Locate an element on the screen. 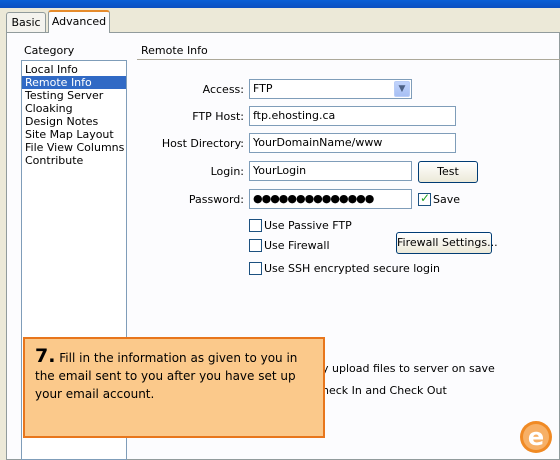 This screenshot has height=460, width=560. login-label: Login: is located at coordinates (227, 171).